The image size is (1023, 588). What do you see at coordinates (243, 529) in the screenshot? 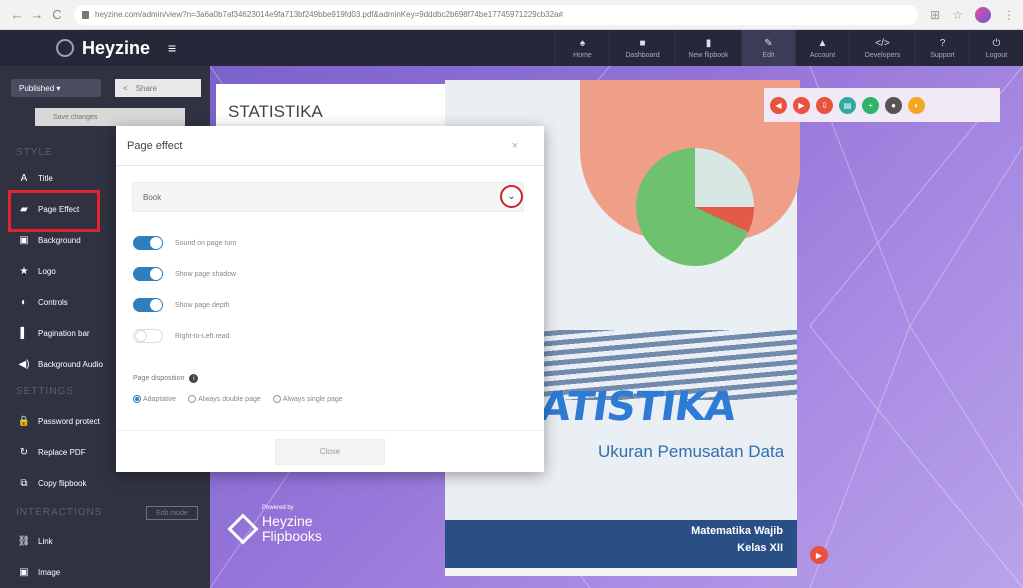
I see `heyzine-mark-icon` at bounding box center [243, 529].